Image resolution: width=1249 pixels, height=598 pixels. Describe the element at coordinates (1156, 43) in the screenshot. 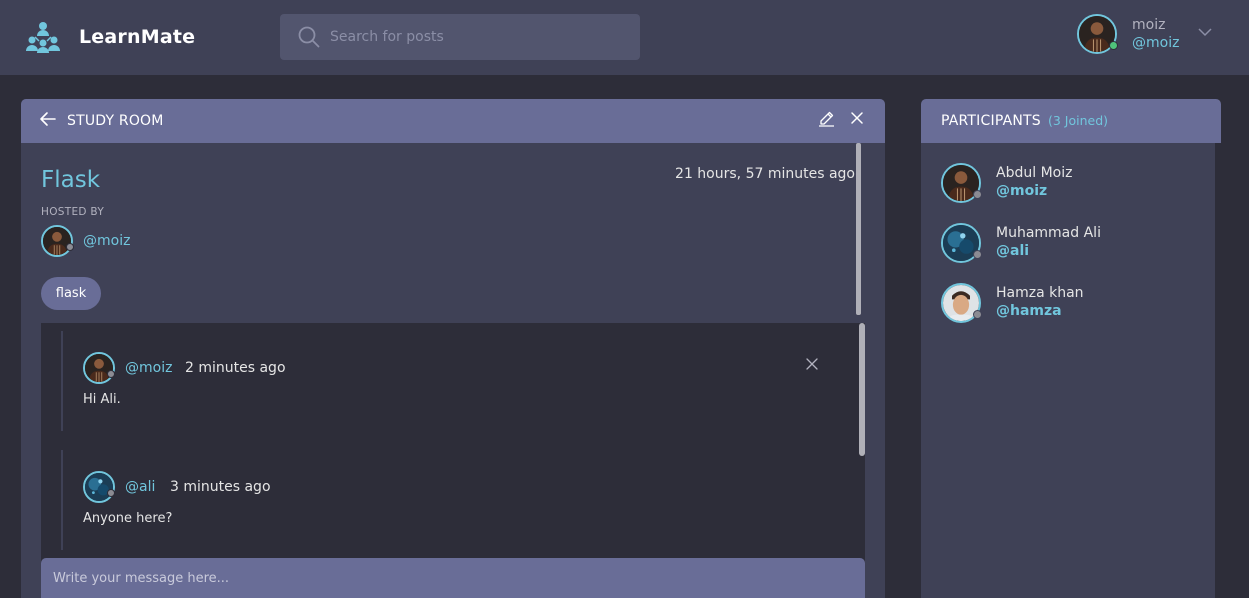

I see `user-handle: @moiz` at that location.